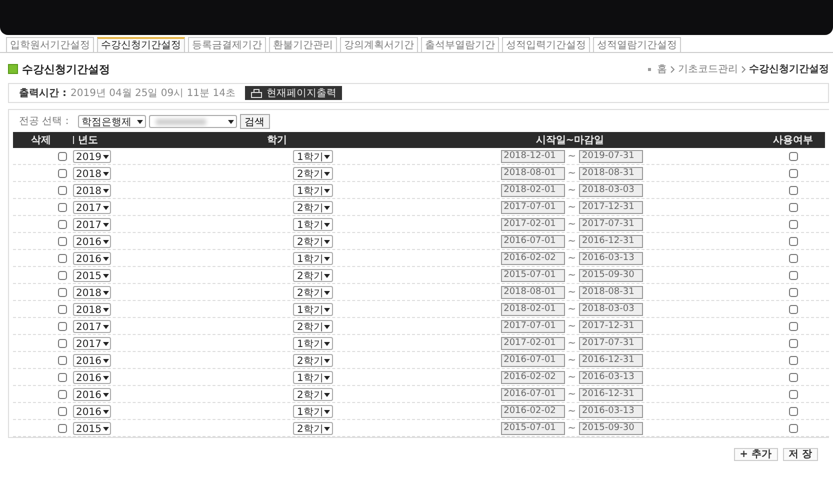 The height and width of the screenshot is (480, 833). Describe the element at coordinates (192, 121) in the screenshot. I see `course-select` at that location.